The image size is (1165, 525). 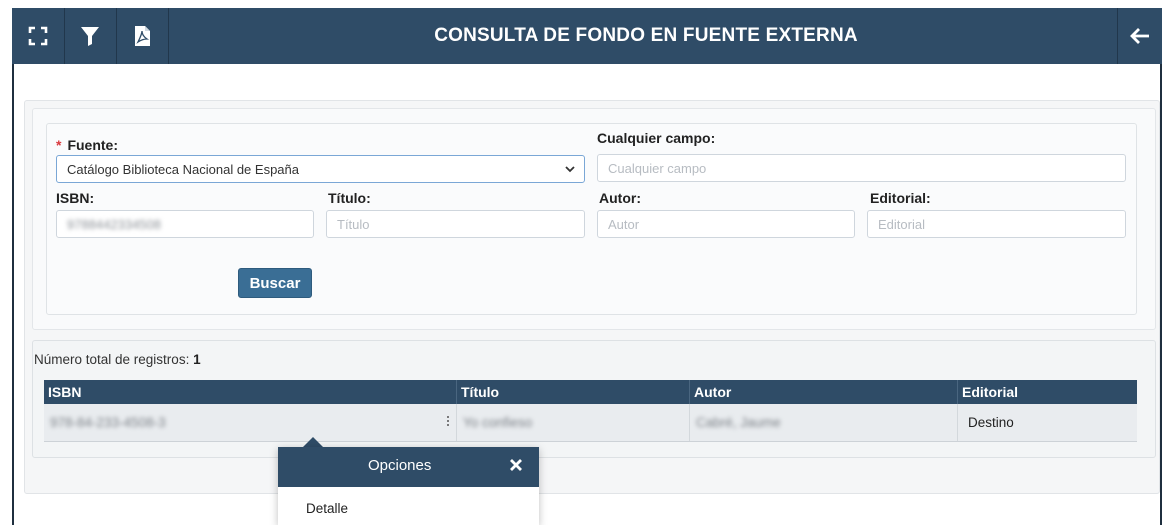 What do you see at coordinates (646, 35) in the screenshot?
I see `page-title: CONSULTA DE FONDO EN FUENTE EXTERNA` at bounding box center [646, 35].